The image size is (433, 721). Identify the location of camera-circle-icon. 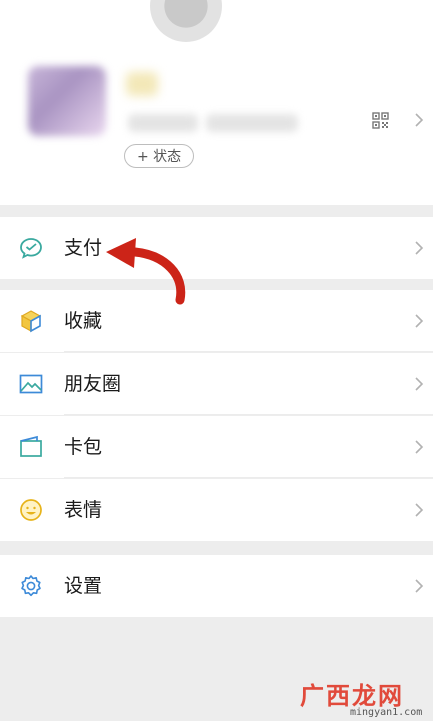
(186, 21).